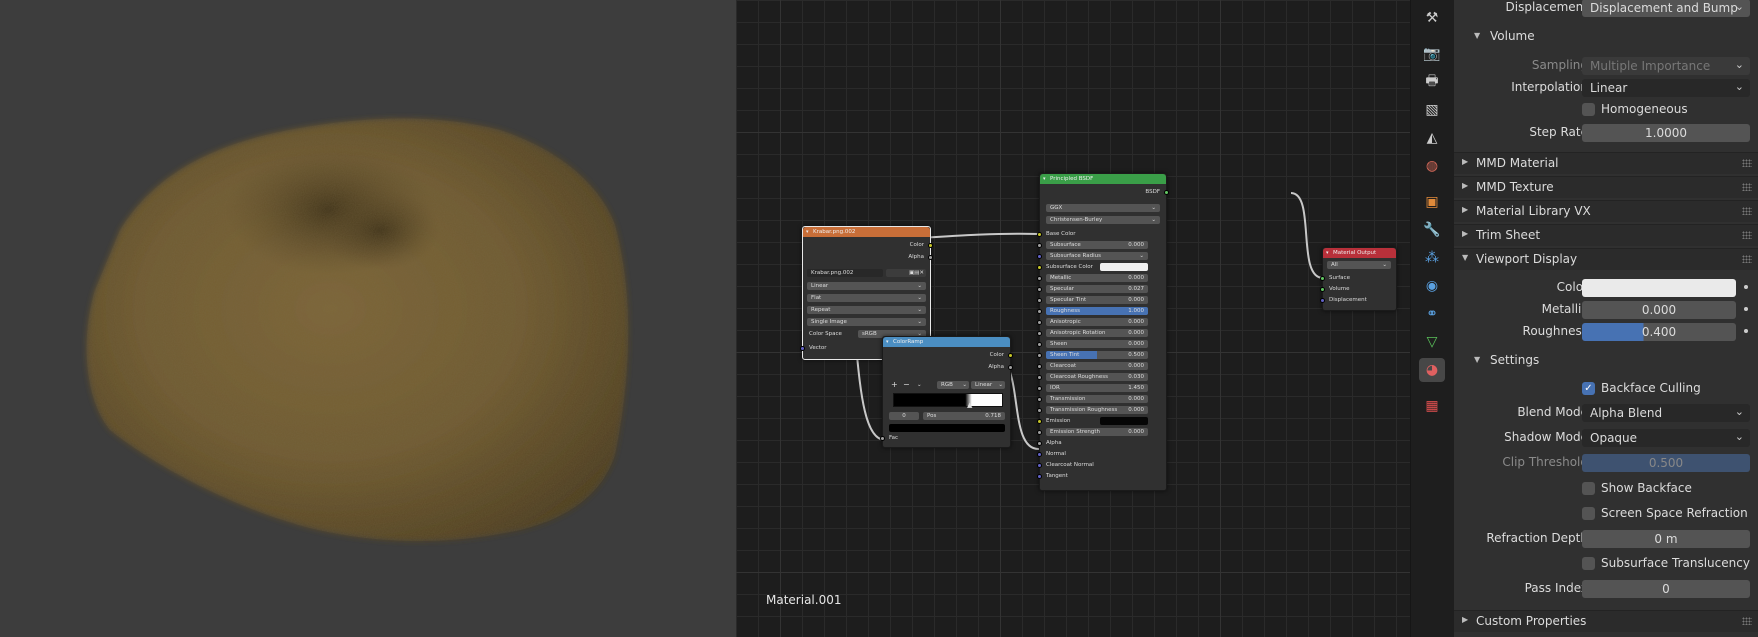 The width and height of the screenshot is (1758, 637). I want to click on stop-index-field: 0, so click(904, 416).